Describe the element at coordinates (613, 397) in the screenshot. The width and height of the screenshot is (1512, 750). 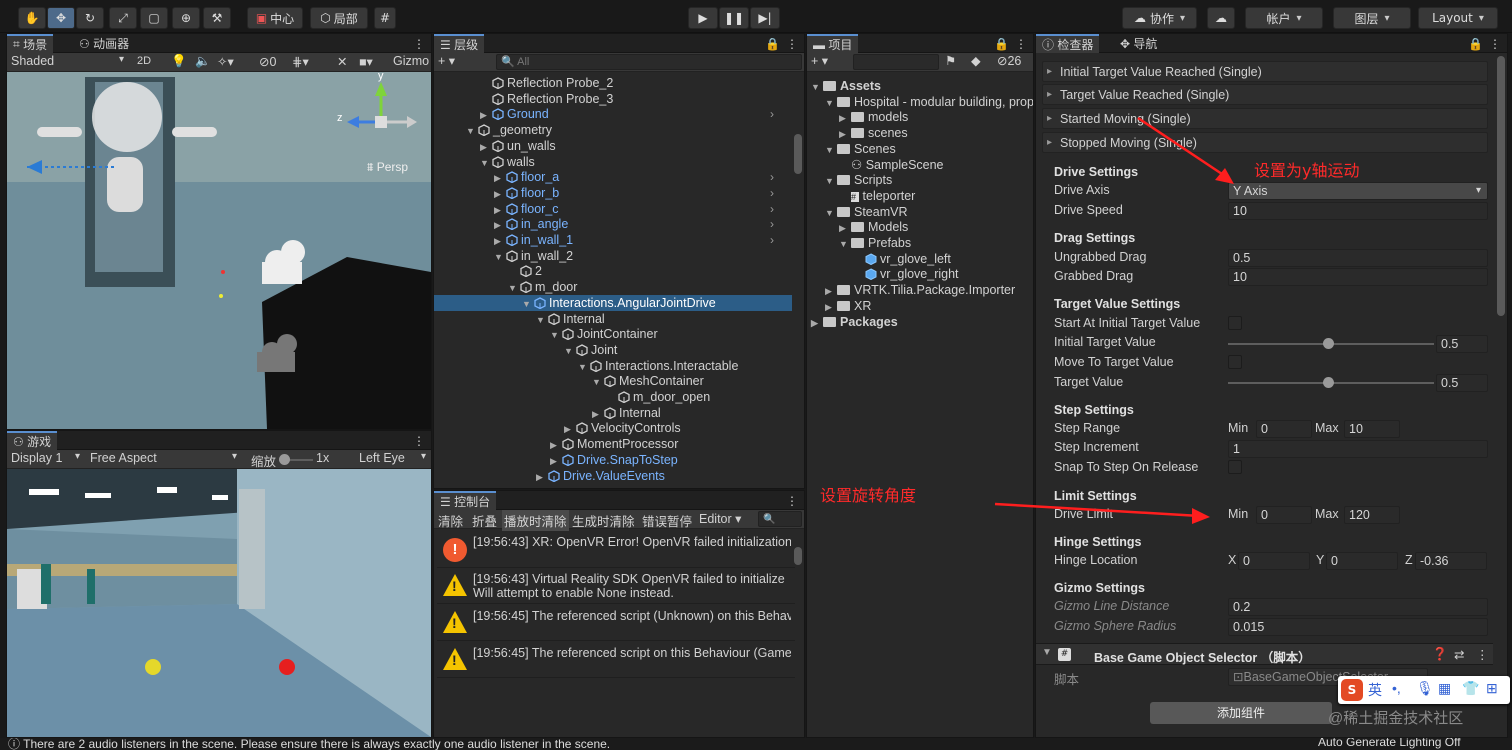
I see `hierarchy-item: m_door_open` at that location.